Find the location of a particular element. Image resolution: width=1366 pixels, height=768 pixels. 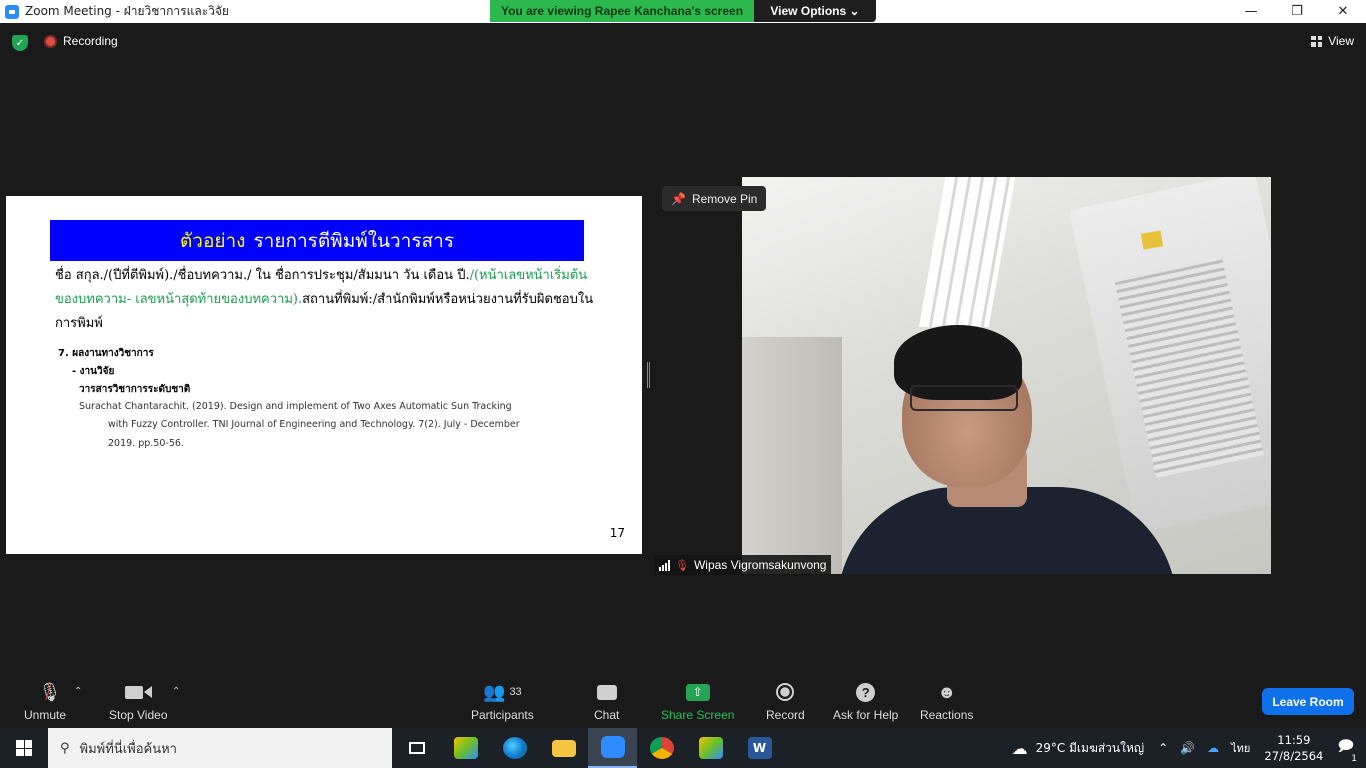

reactions-label: Reactions is located at coordinates (947, 715).